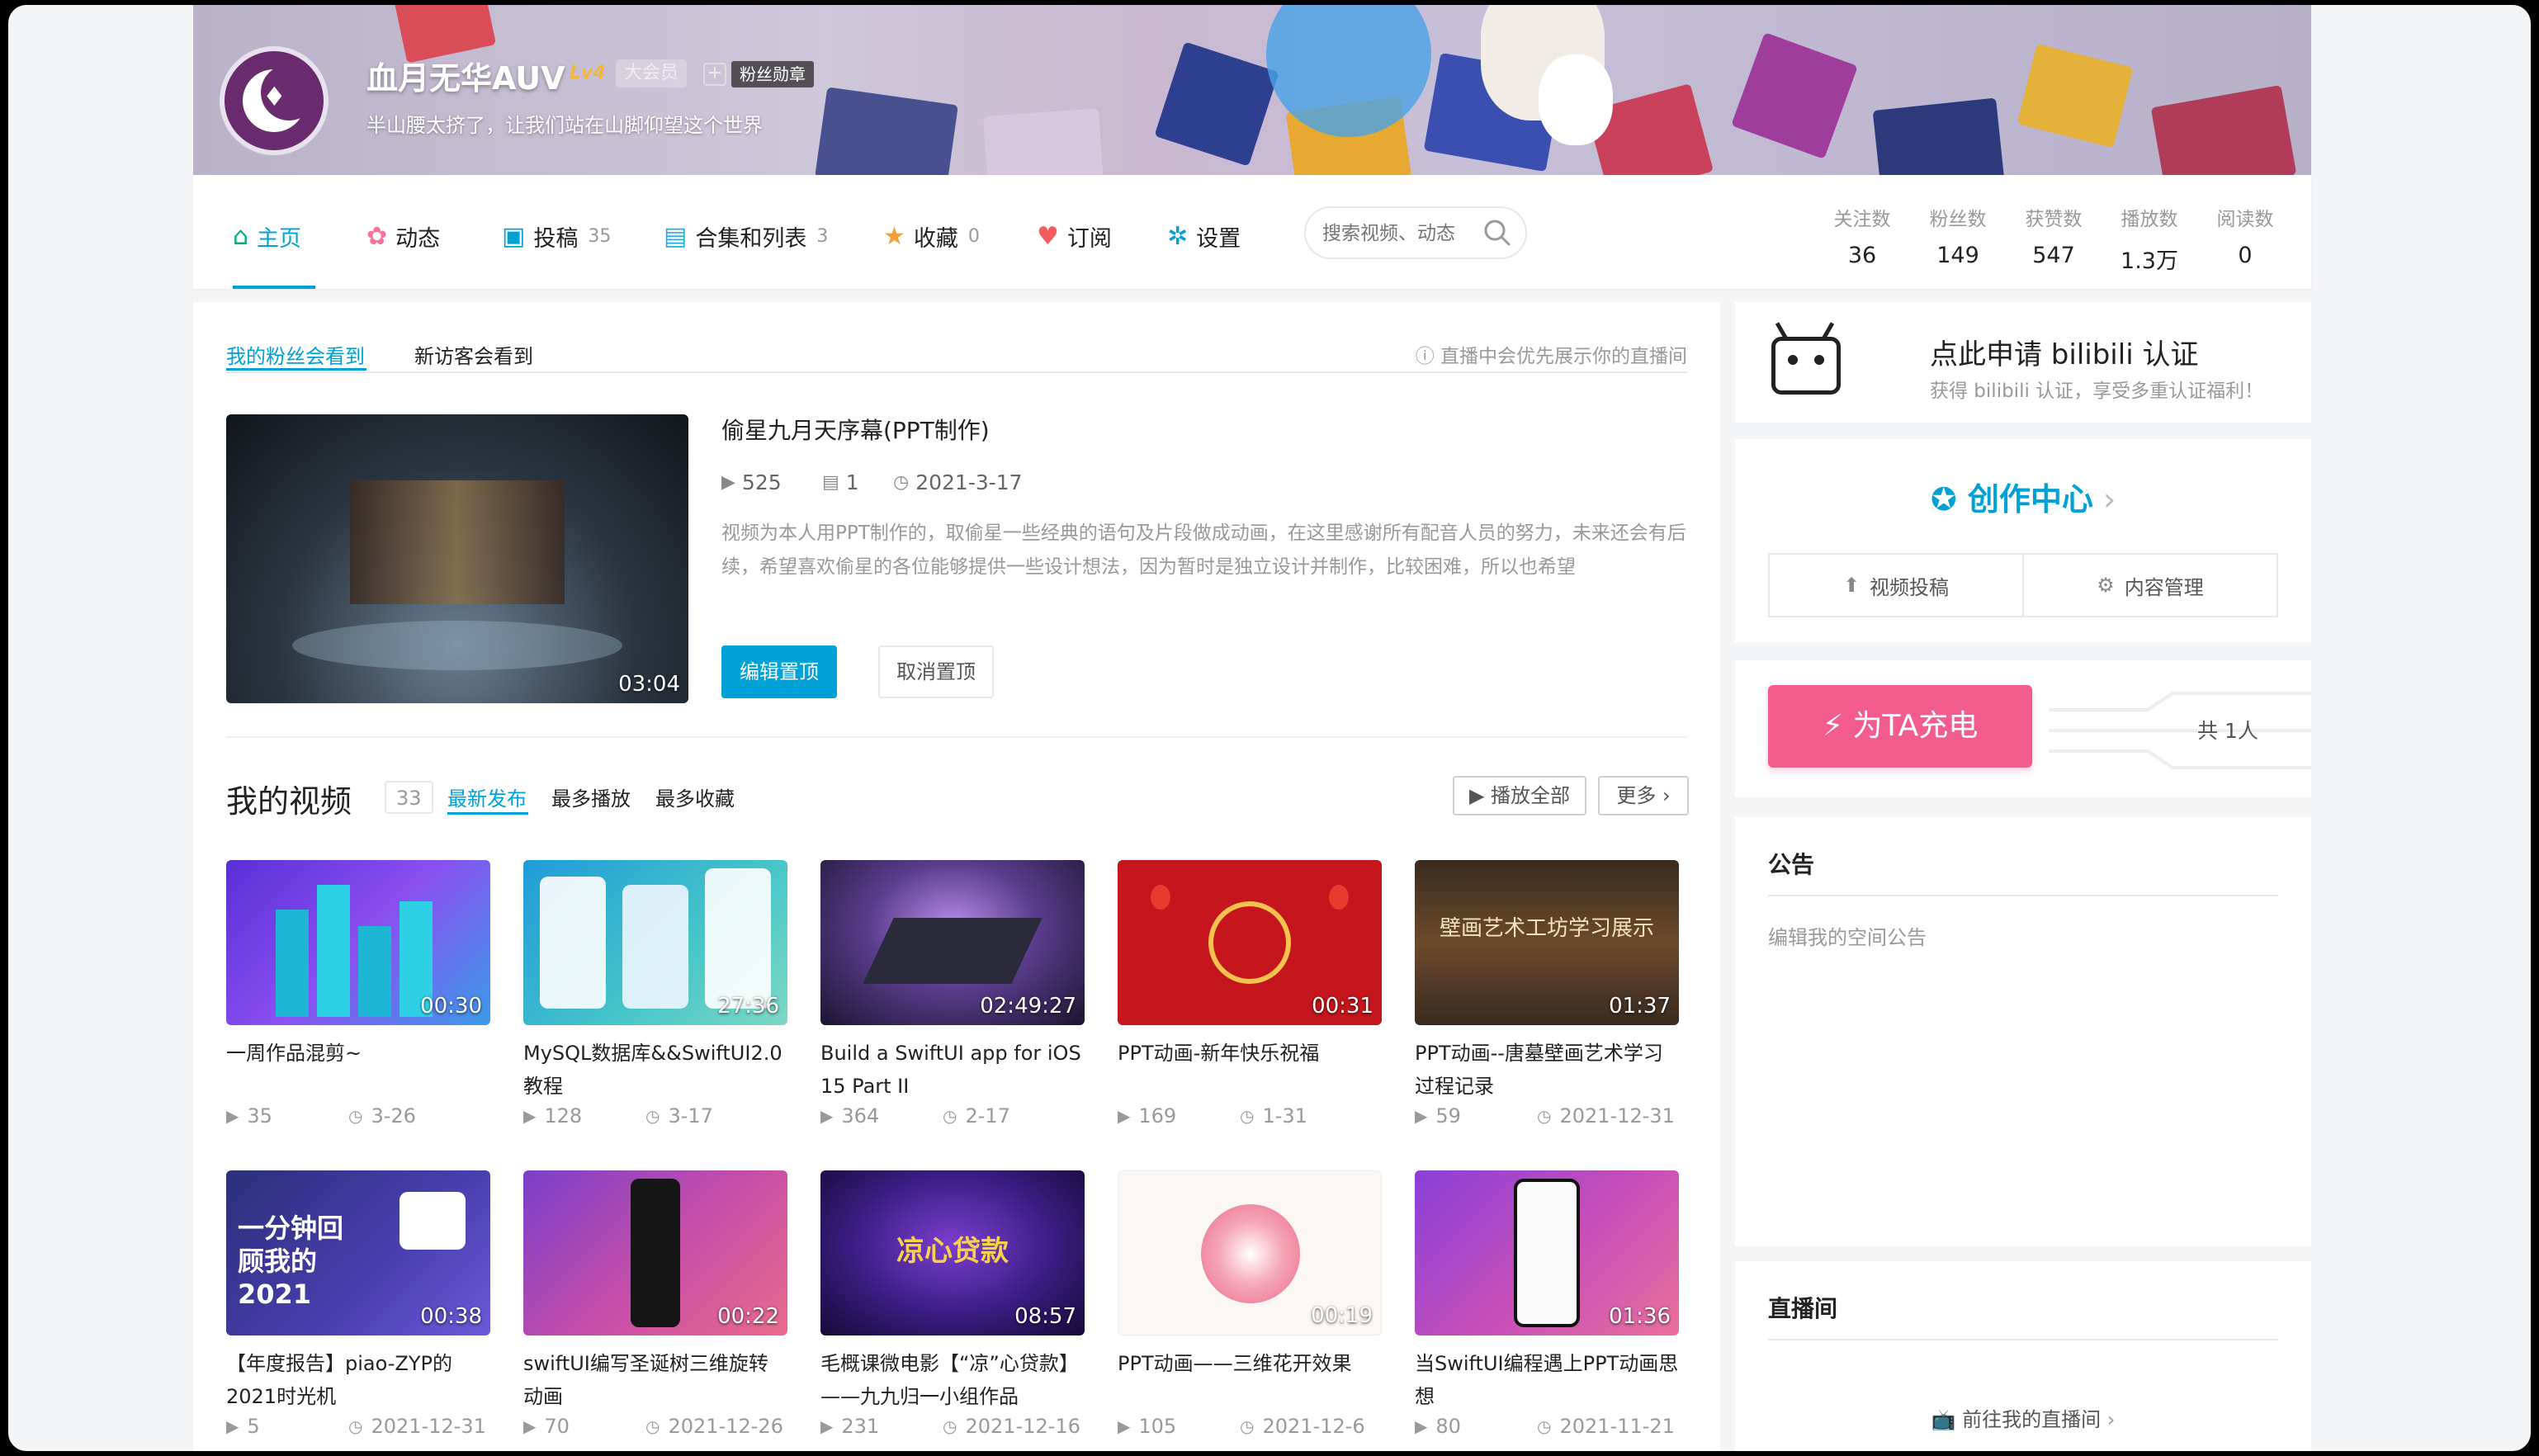  I want to click on video-duration: 01:36, so click(1640, 1316).